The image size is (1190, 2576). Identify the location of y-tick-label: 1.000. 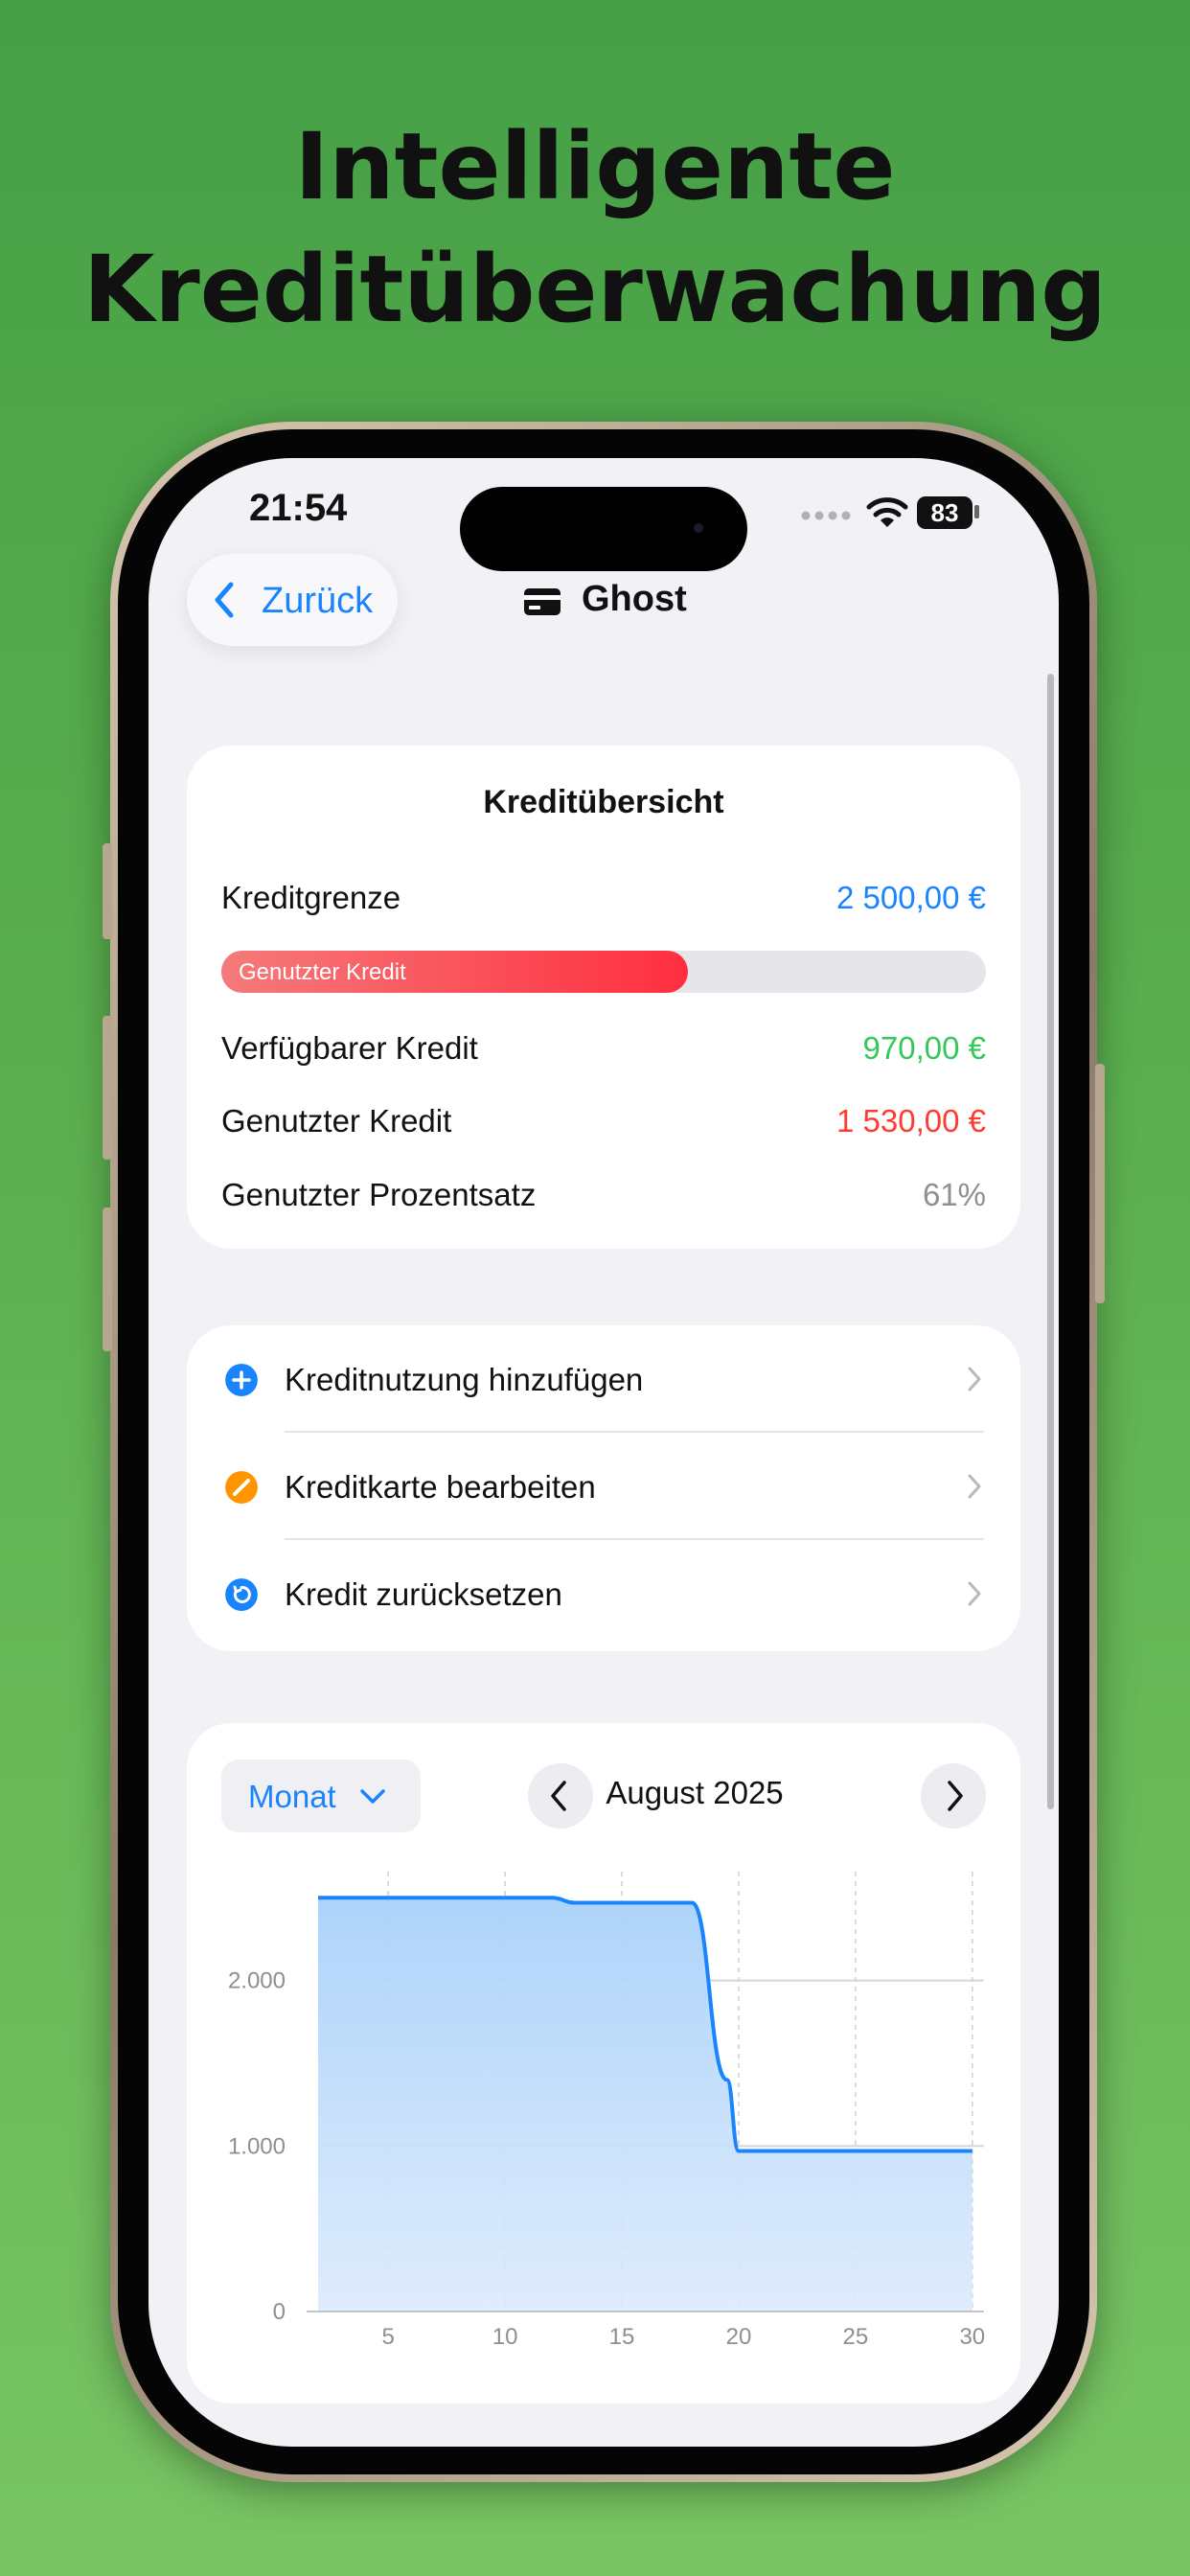
(257, 2146).